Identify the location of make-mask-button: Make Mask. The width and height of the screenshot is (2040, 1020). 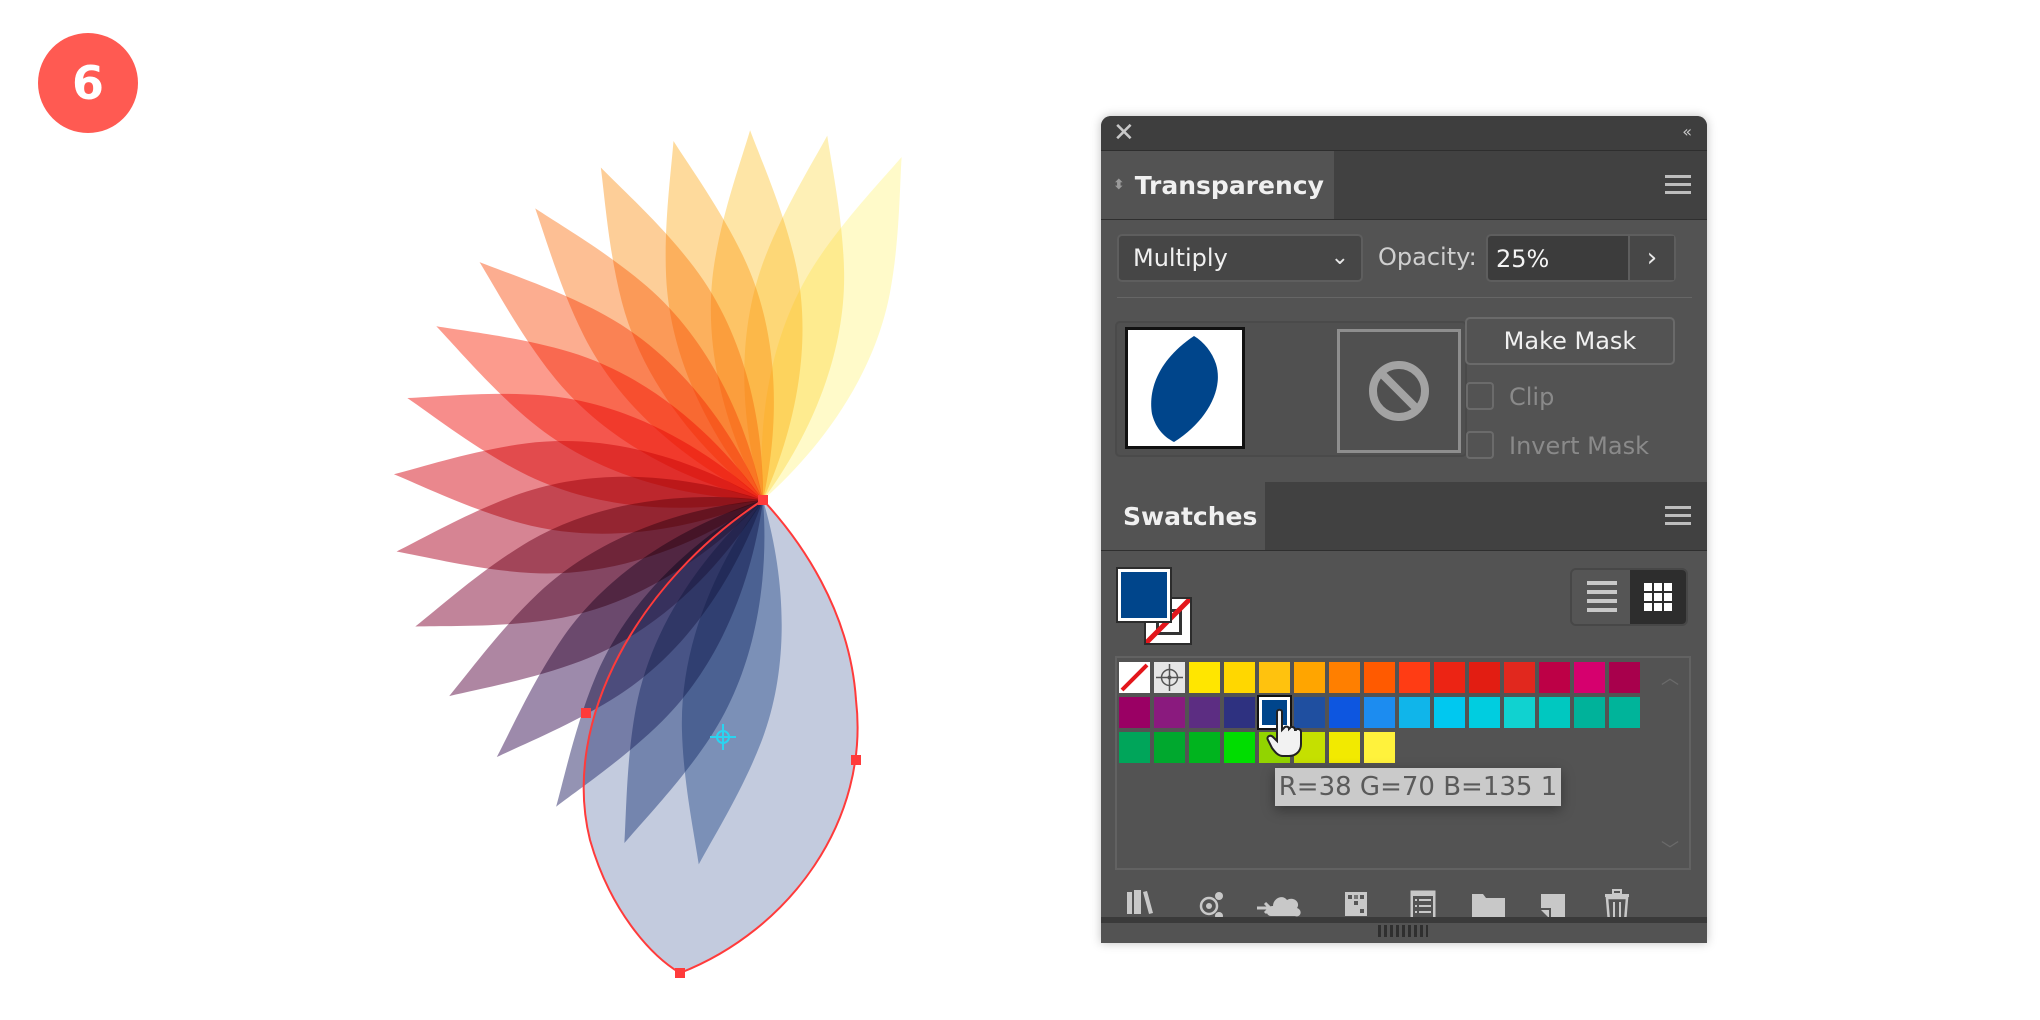
(1570, 341).